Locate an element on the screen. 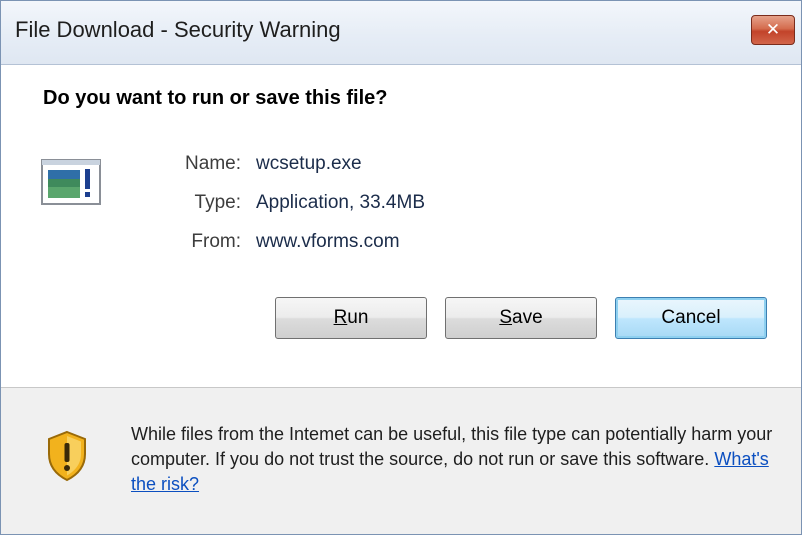 The width and height of the screenshot is (802, 535). file-type: Application, 33.4MB is located at coordinates (340, 202).